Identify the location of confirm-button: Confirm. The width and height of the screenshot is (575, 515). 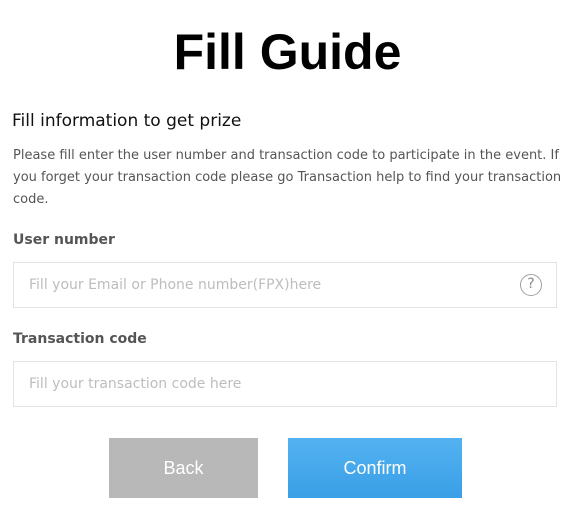
(375, 468).